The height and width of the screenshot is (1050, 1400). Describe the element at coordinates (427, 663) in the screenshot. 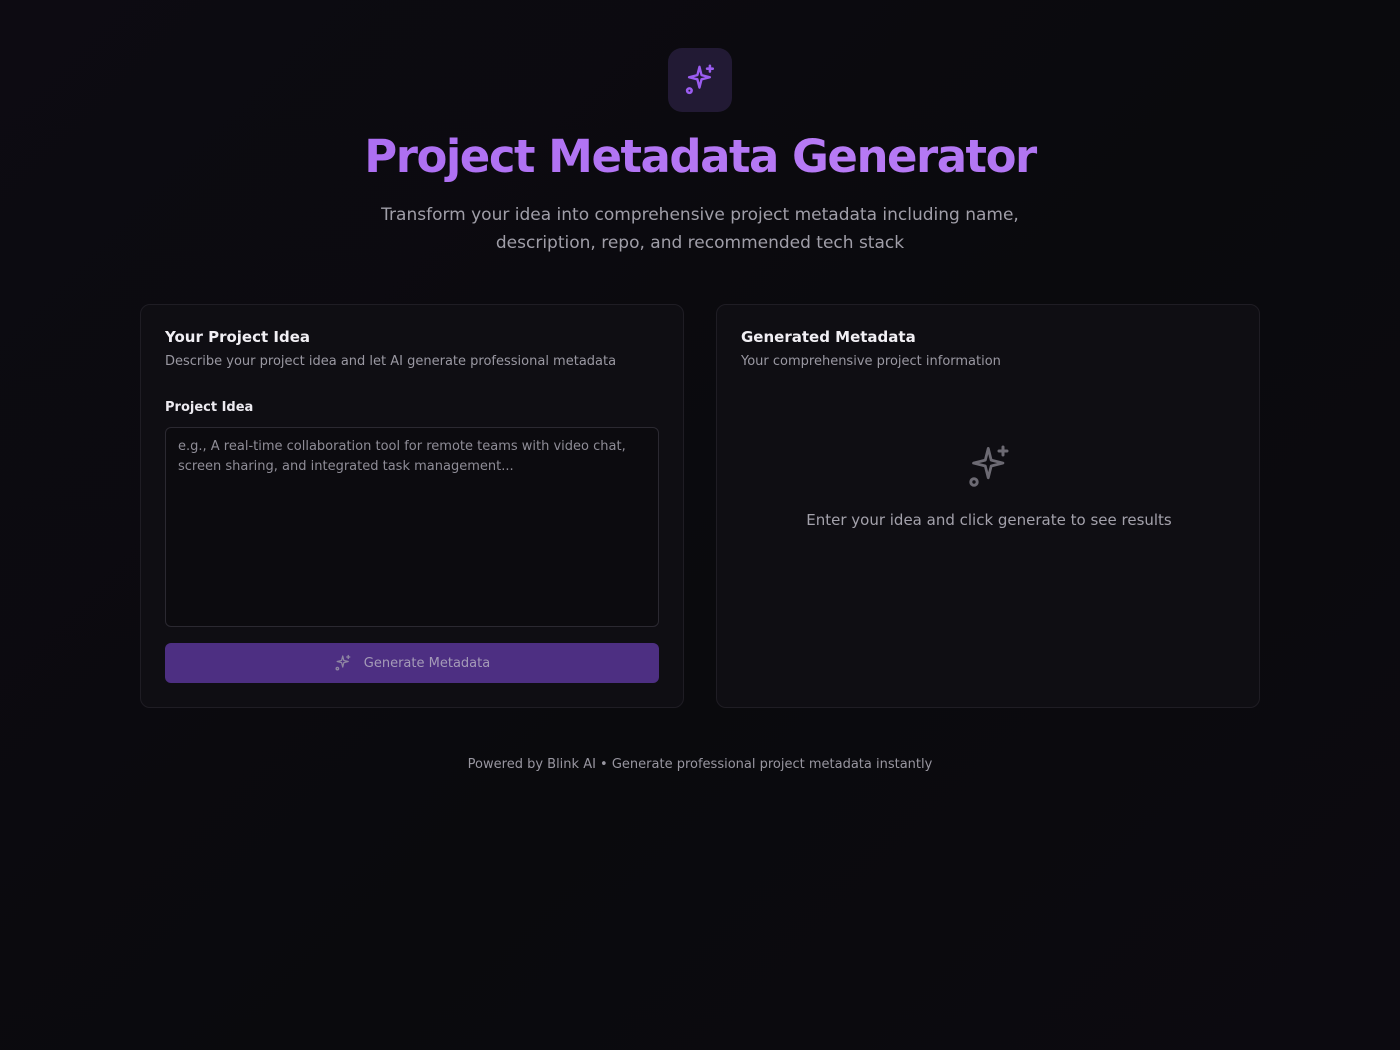

I see `generate-button-label: Generate Metadata` at that location.